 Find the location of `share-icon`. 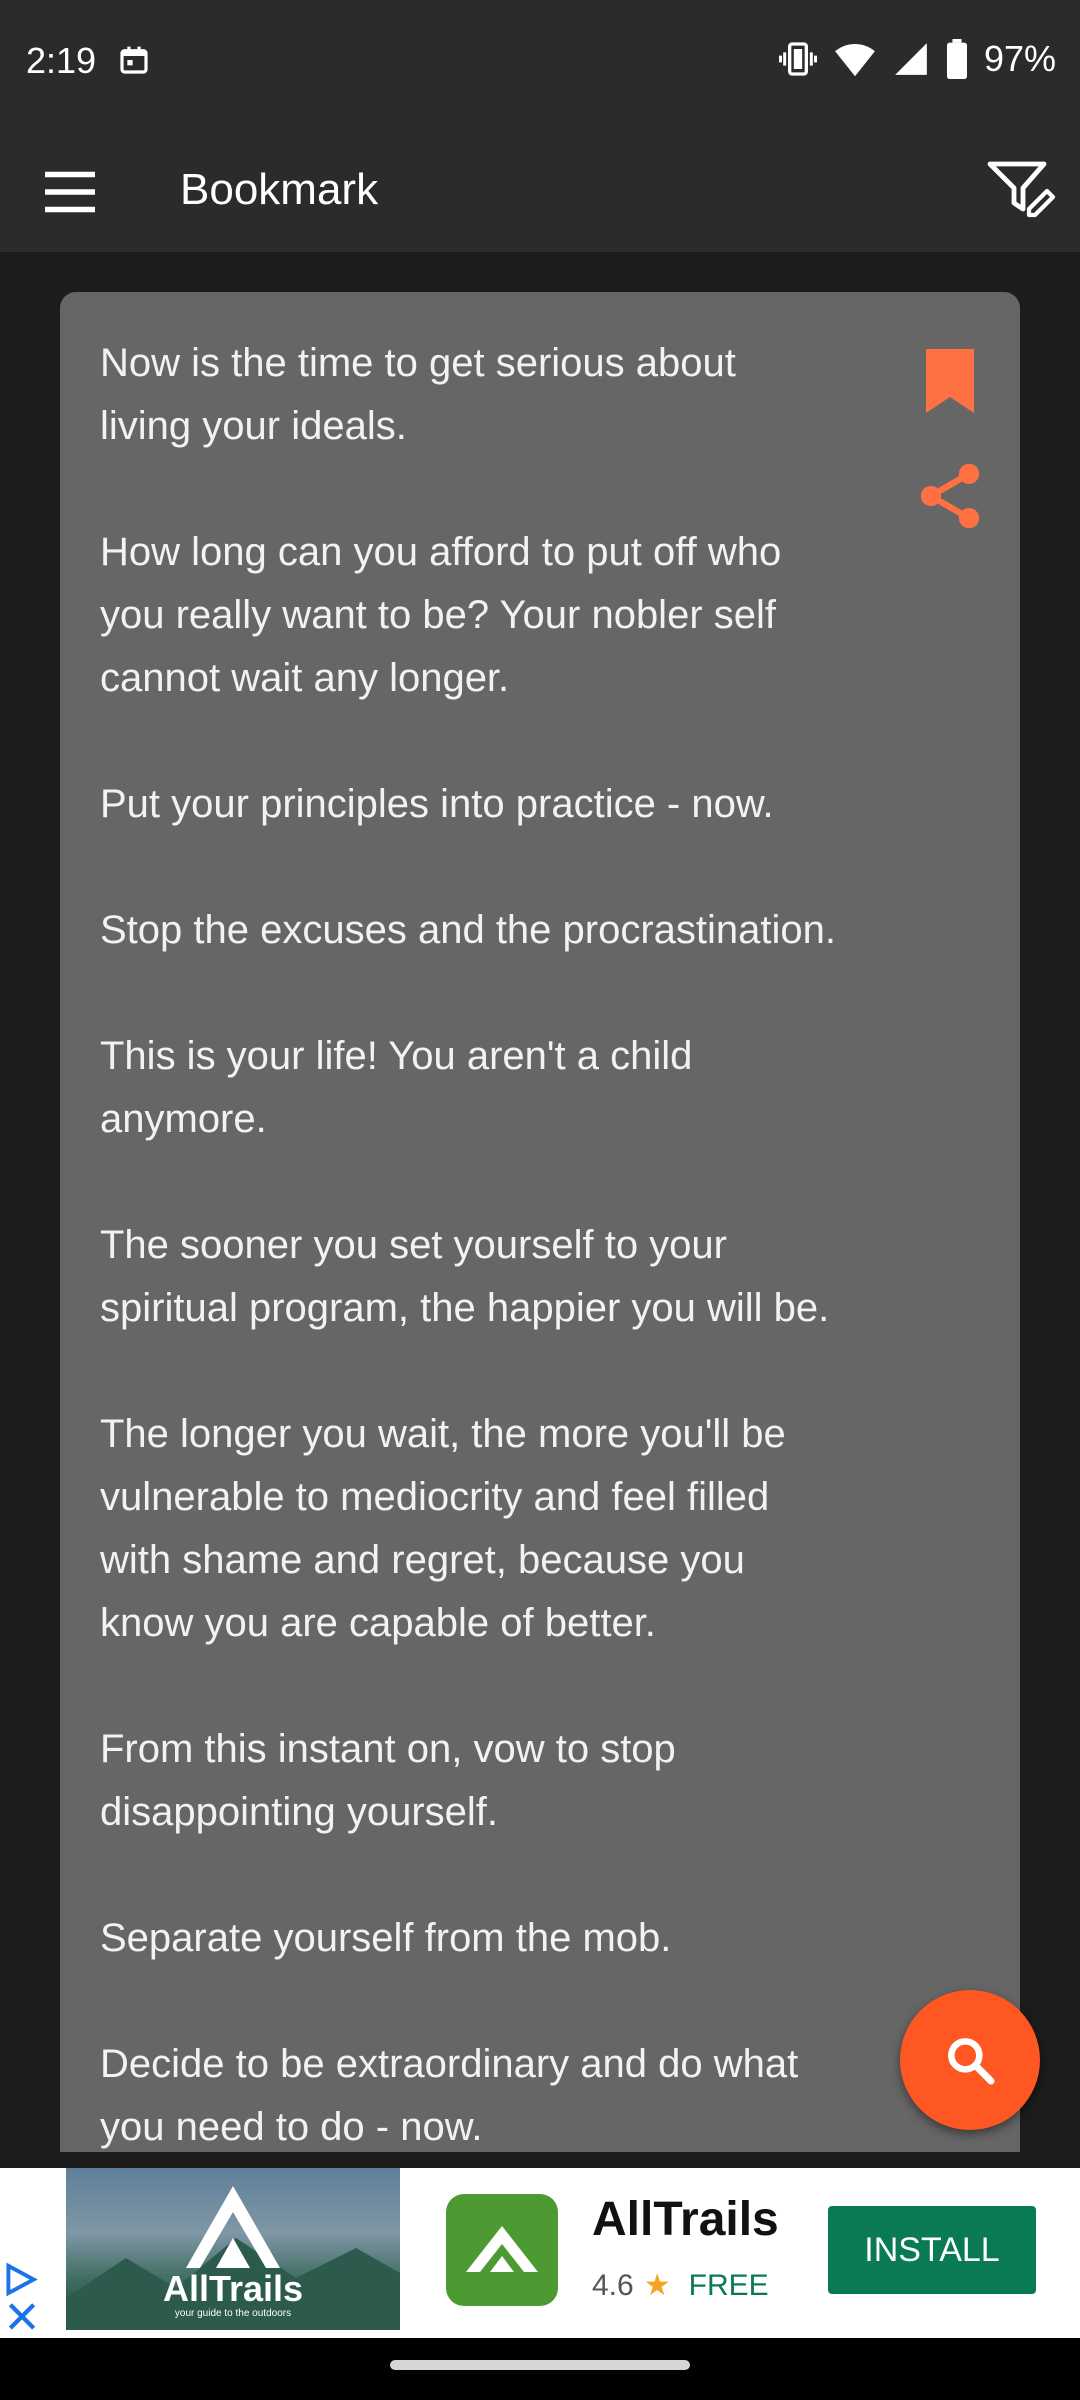

share-icon is located at coordinates (950, 496).